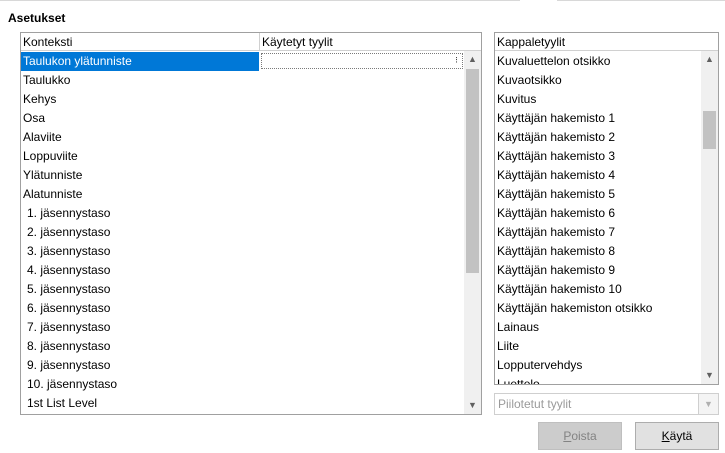 This screenshot has height=453, width=725. I want to click on paragraph-style-label: Kuvaotsikko, so click(529, 80).